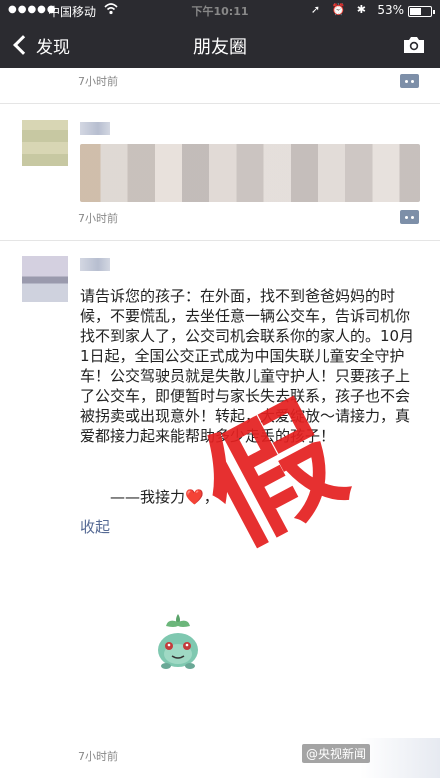 The height and width of the screenshot is (782, 440). I want to click on page-title: 朋友圈, so click(220, 47).